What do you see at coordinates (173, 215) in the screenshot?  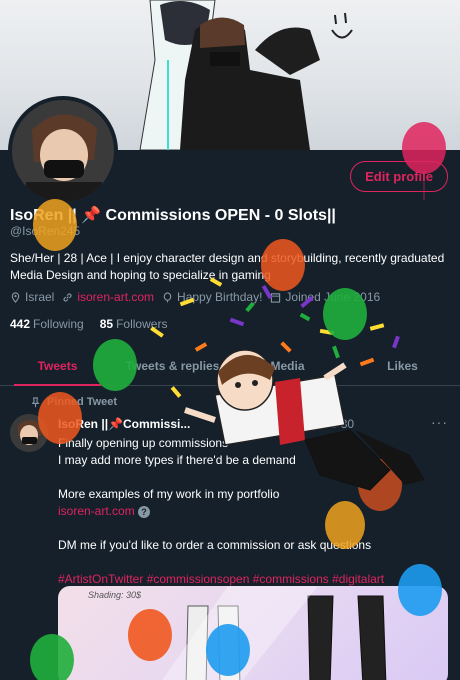 I see `profile-display-name: IsoRen || 📌 Commissions OPEN - 0 Slots||` at bounding box center [173, 215].